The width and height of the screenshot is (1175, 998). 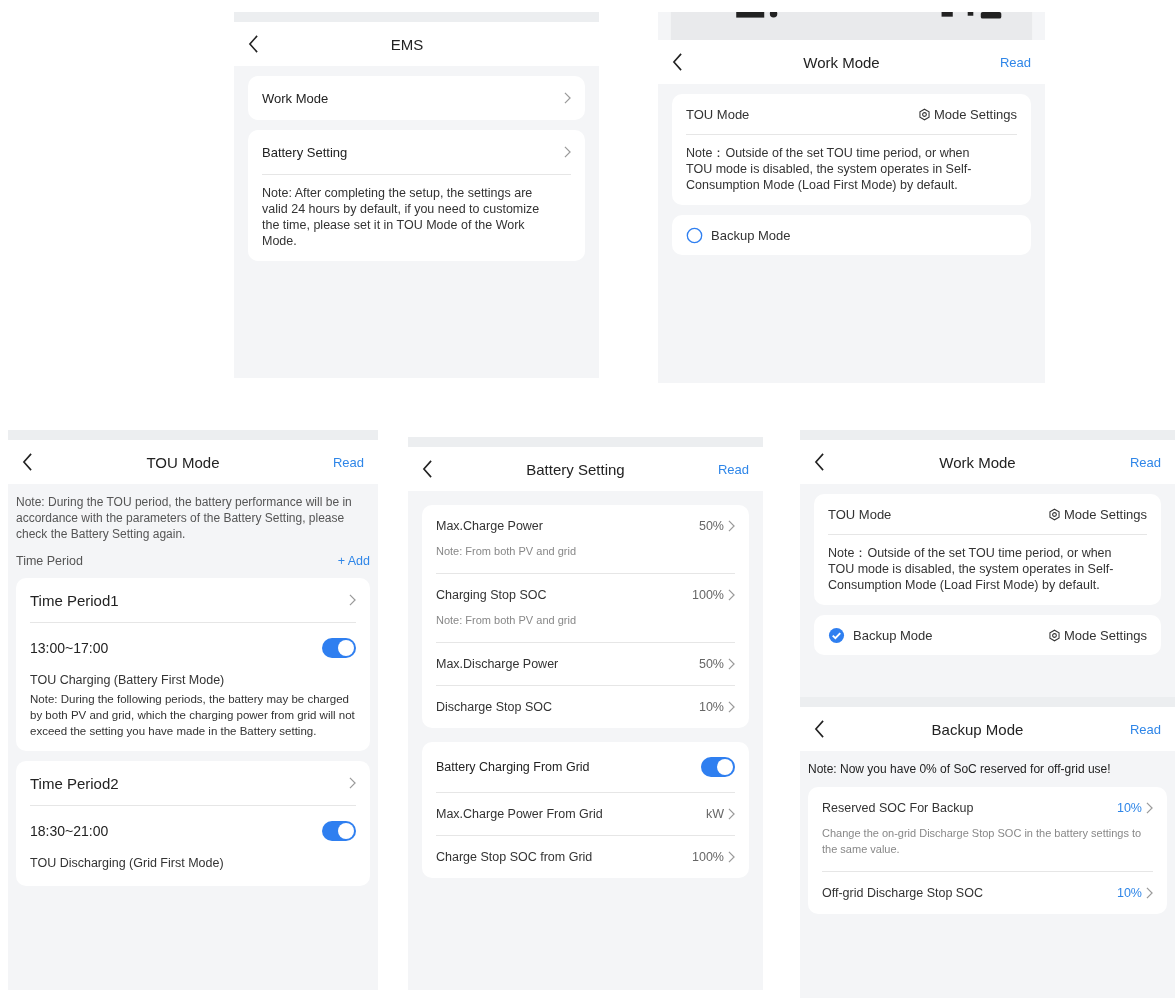 I want to click on menu-item: Time Period1, so click(x=193, y=600).